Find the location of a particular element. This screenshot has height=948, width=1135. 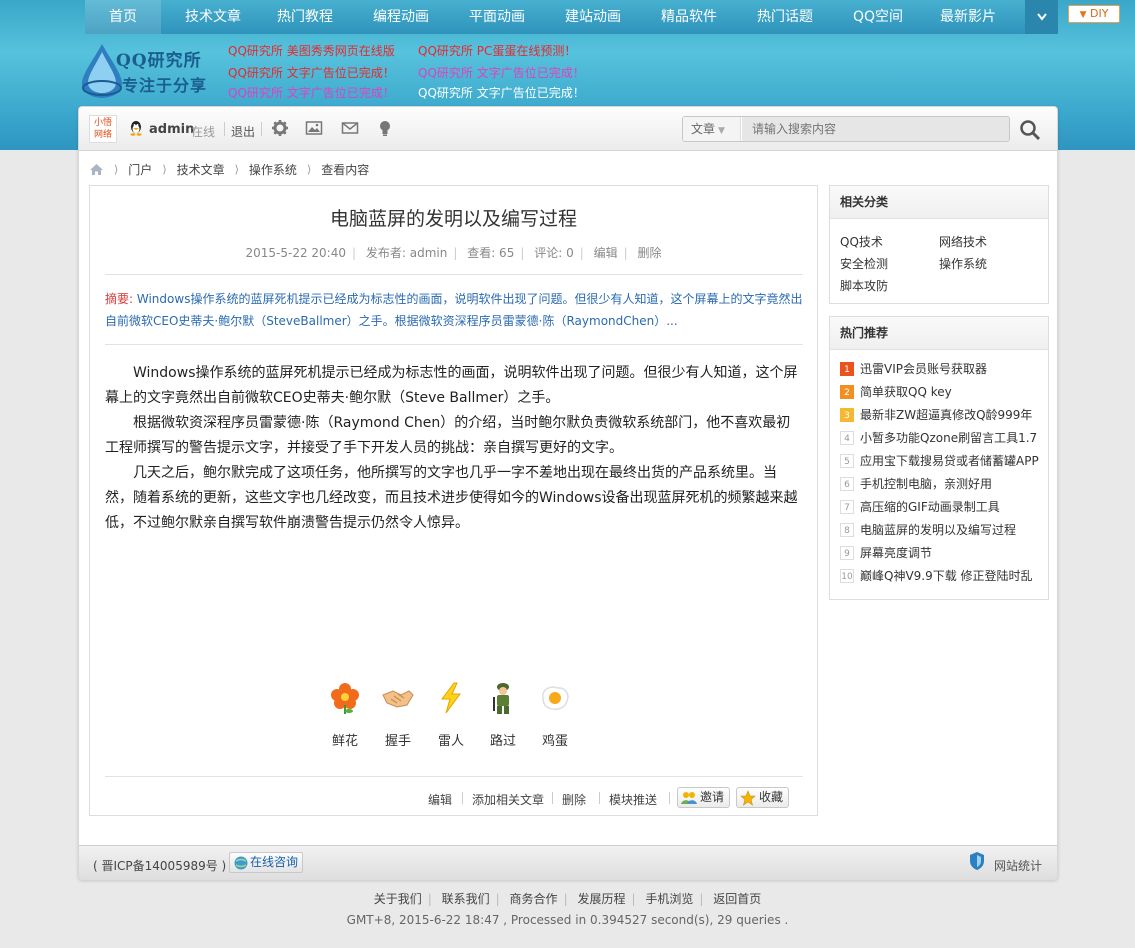

category-link: 操作系统 is located at coordinates (963, 263).